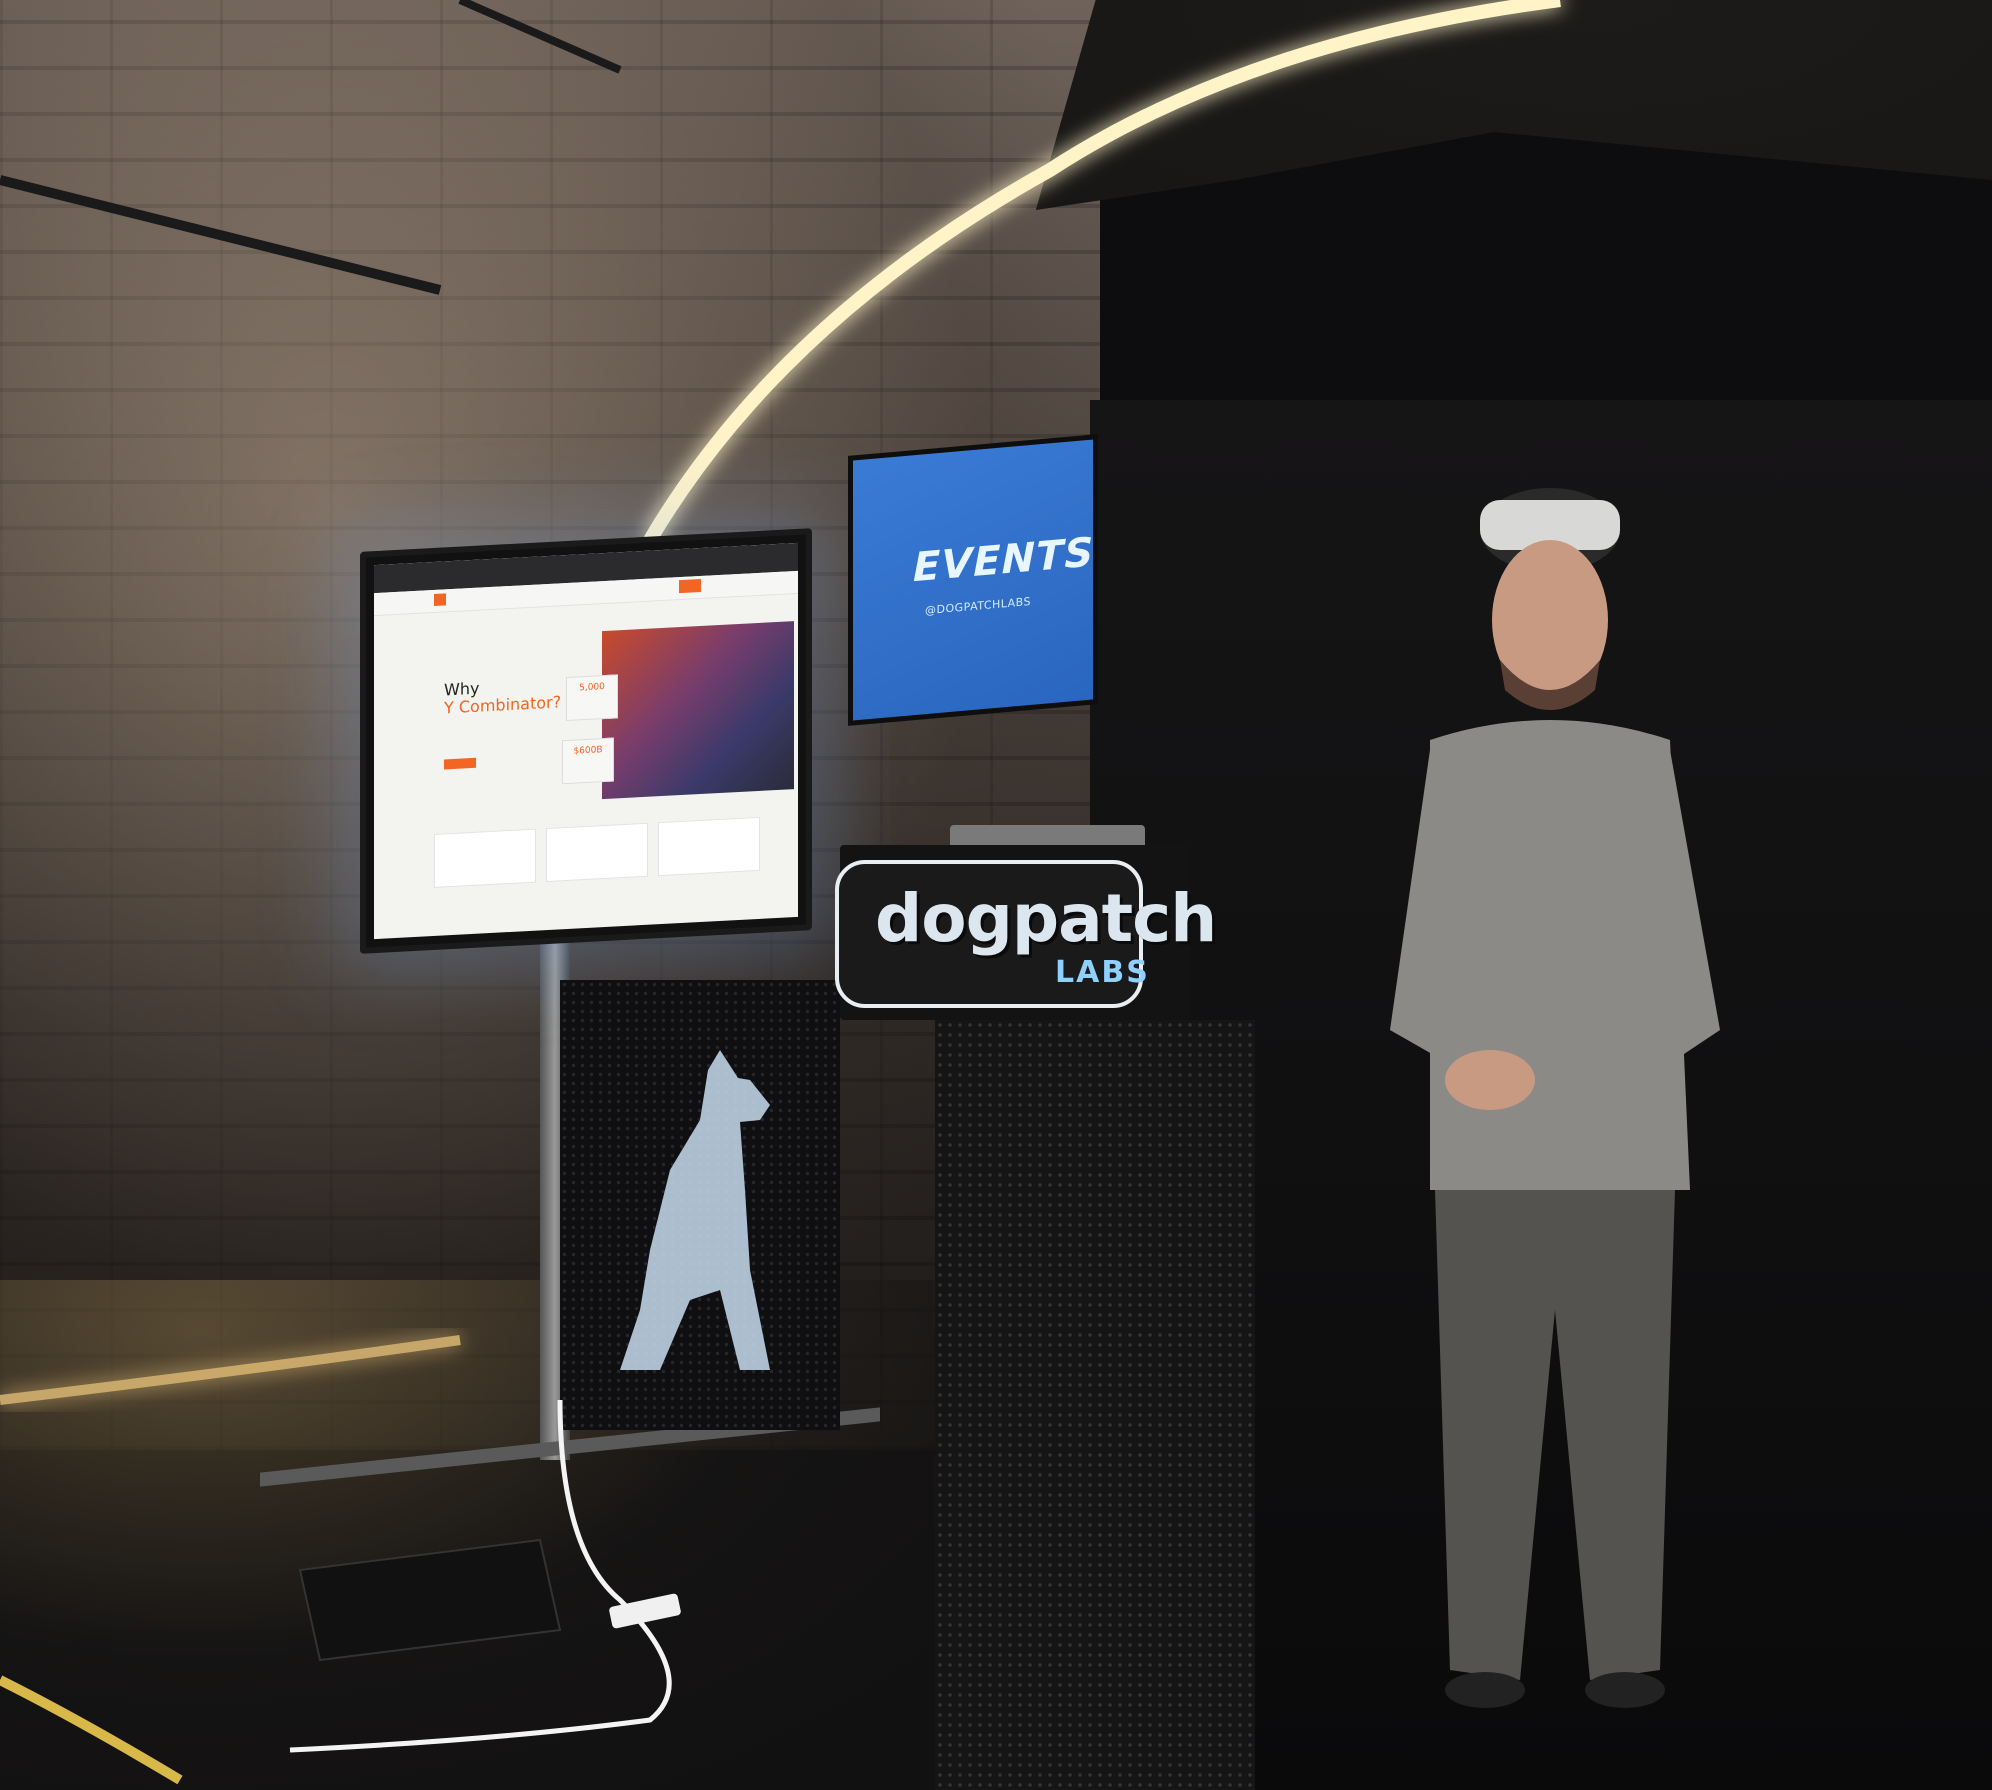 The height and width of the screenshot is (1790, 1992). Describe the element at coordinates (588, 761) in the screenshot. I see `stat-card: $600B` at that location.